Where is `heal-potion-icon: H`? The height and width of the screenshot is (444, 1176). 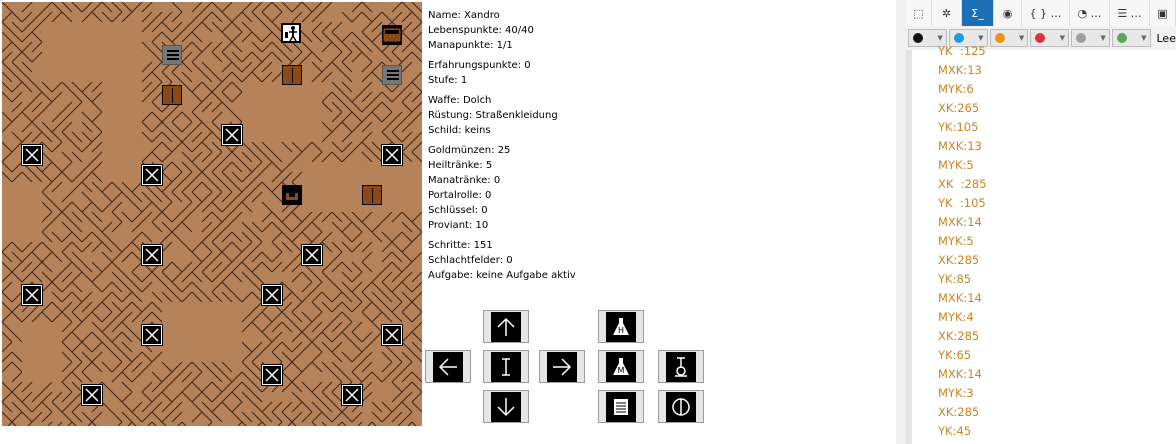 heal-potion-icon: H is located at coordinates (621, 326).